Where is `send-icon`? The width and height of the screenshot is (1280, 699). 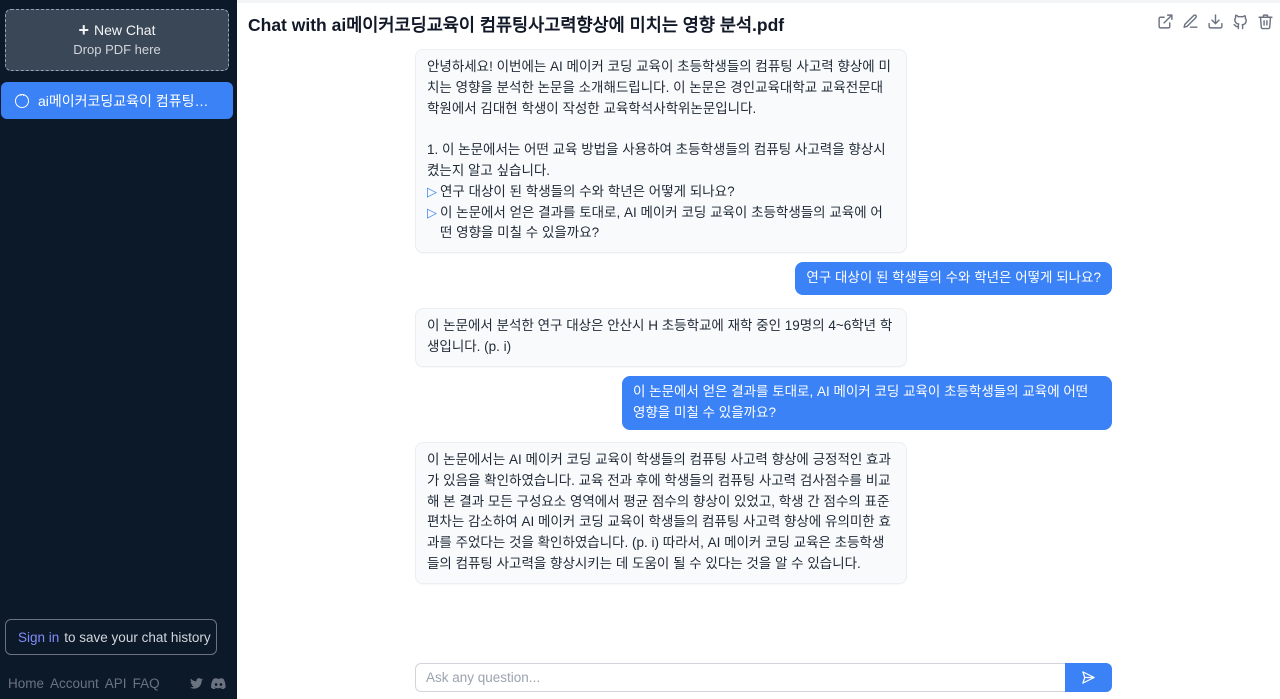 send-icon is located at coordinates (1088, 677).